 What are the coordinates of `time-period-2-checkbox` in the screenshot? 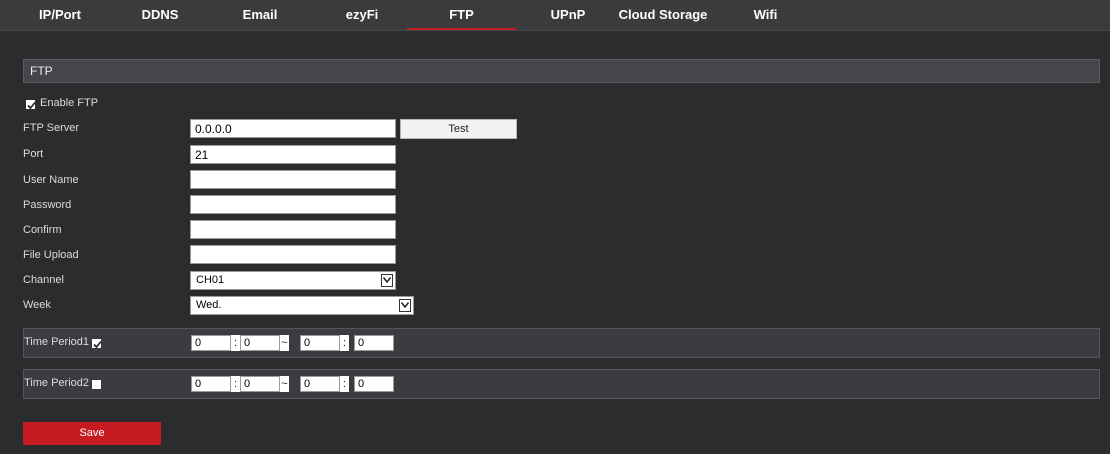 It's located at (96, 384).